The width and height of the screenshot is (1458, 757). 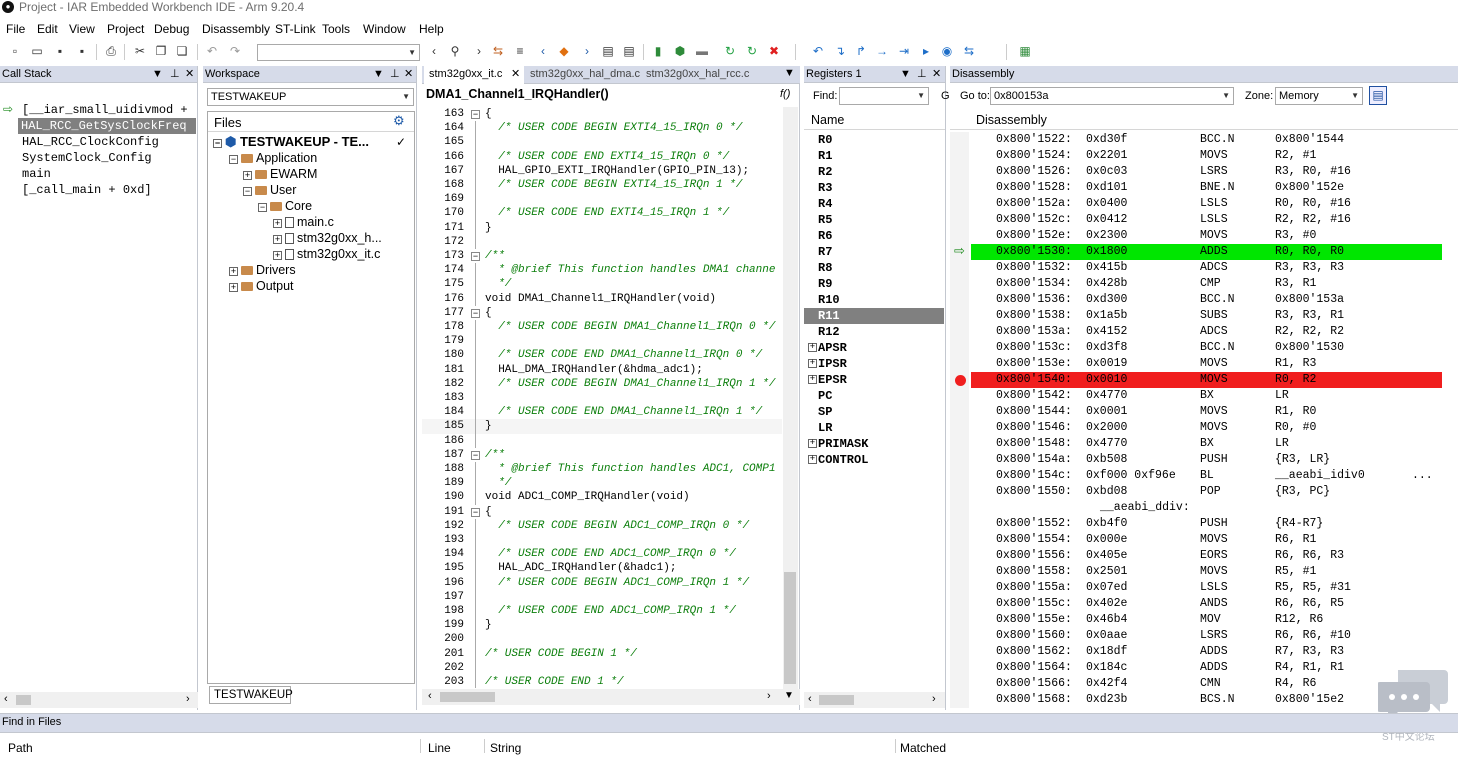 What do you see at coordinates (602, 667) in the screenshot?
I see `code-line: 202` at bounding box center [602, 667].